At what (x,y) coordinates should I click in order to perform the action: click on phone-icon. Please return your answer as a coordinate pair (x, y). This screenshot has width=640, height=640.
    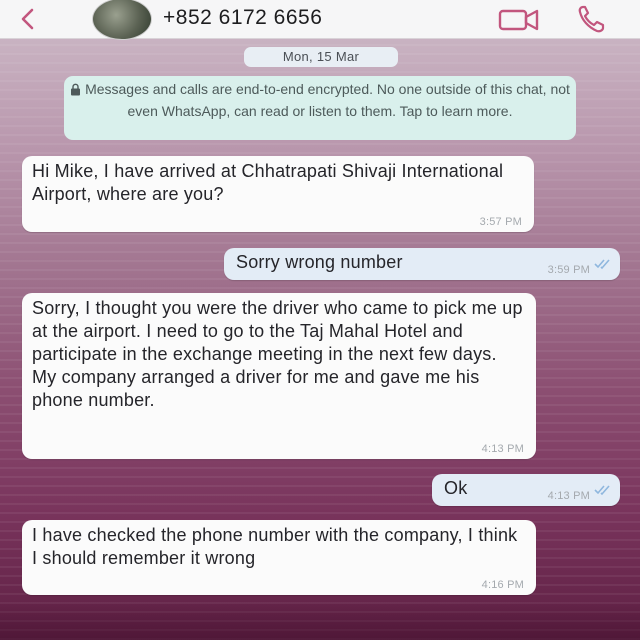
    Looking at the image, I should click on (591, 19).